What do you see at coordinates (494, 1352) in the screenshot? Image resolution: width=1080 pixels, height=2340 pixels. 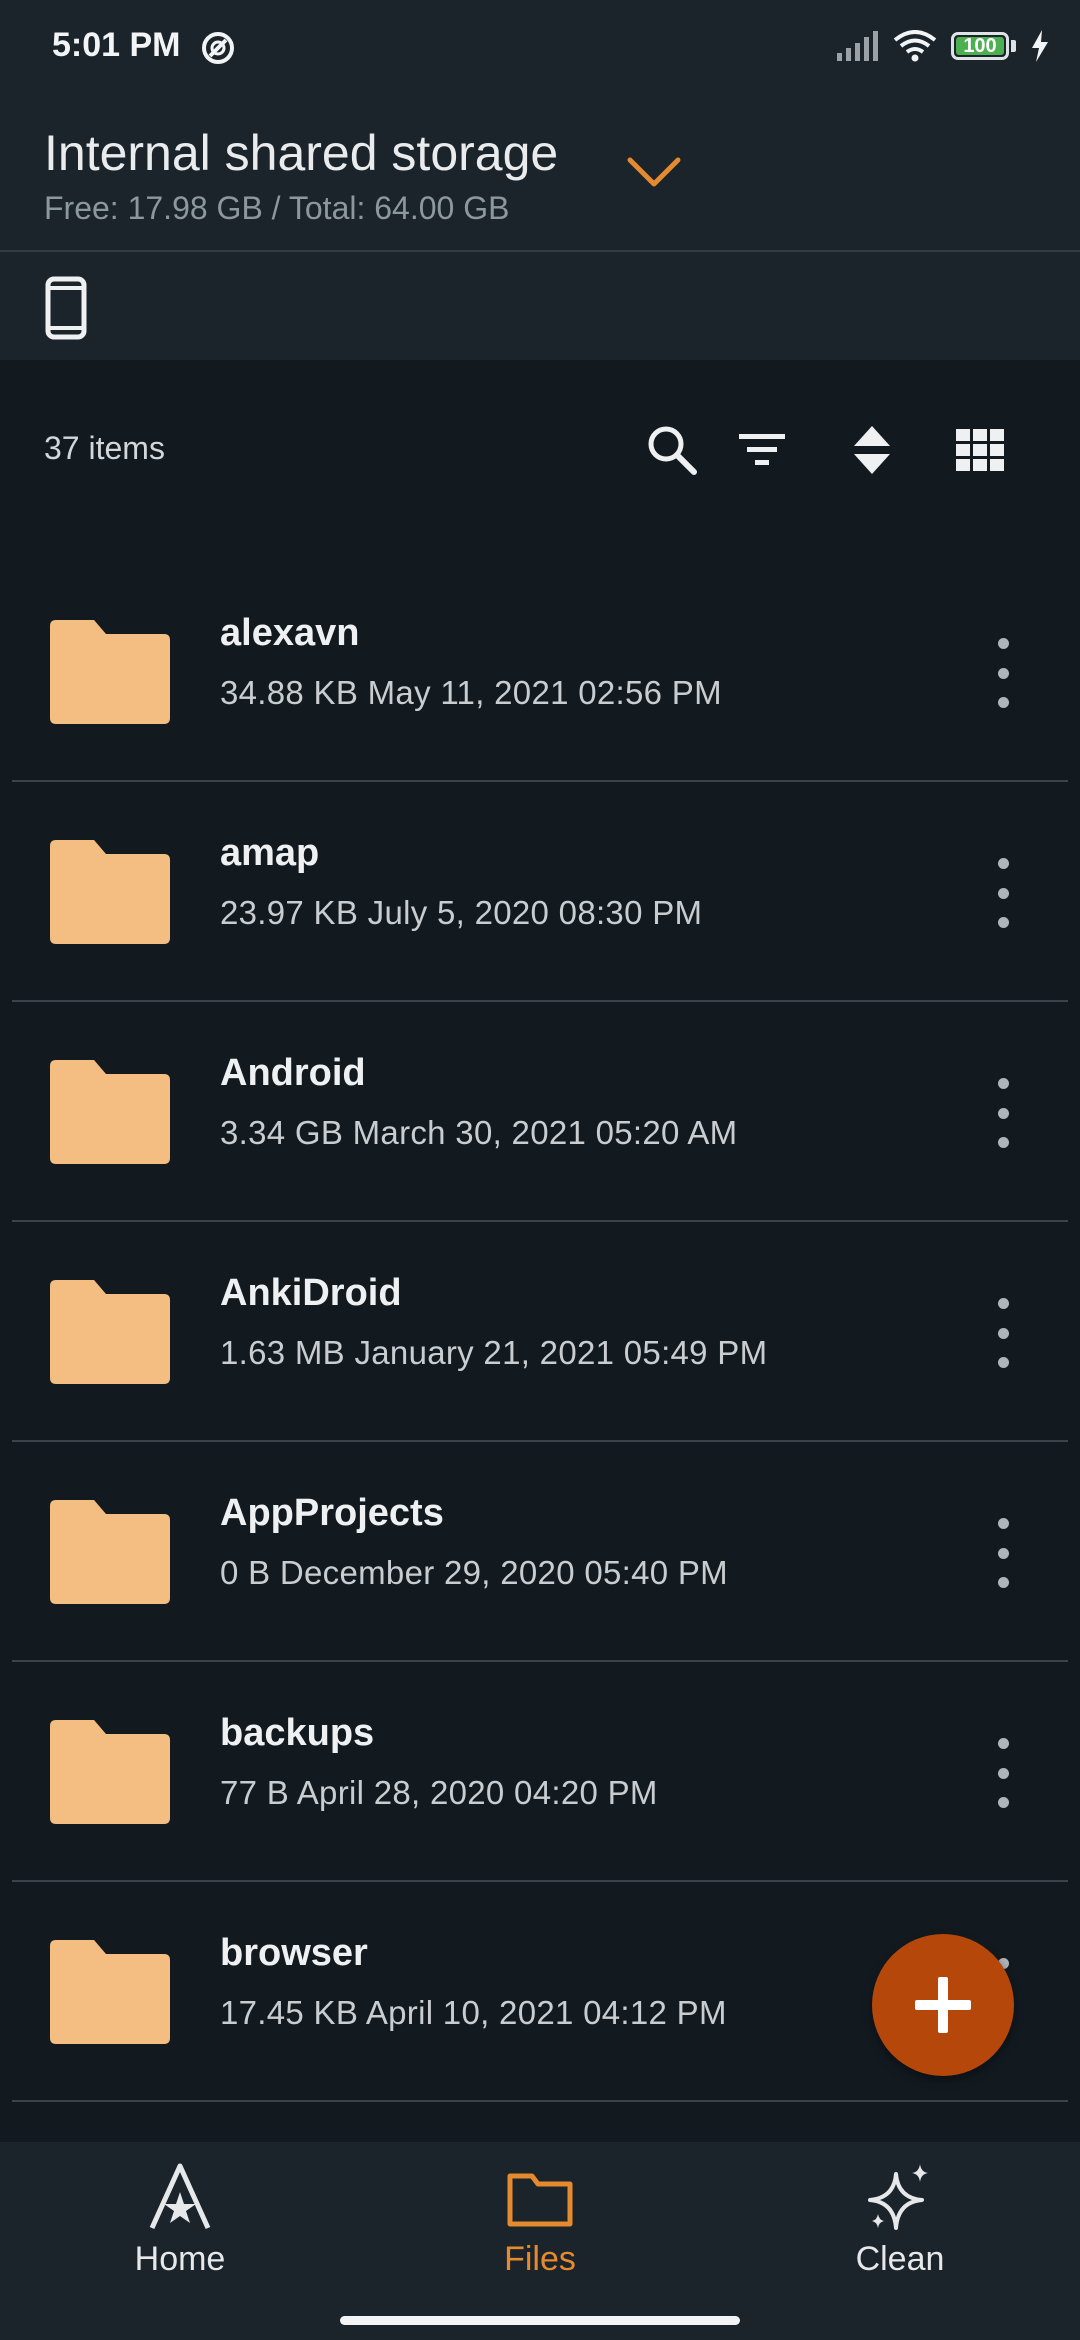 I see `file-meta: 1.63 MB January 21, 2021 05:49 PM` at bounding box center [494, 1352].